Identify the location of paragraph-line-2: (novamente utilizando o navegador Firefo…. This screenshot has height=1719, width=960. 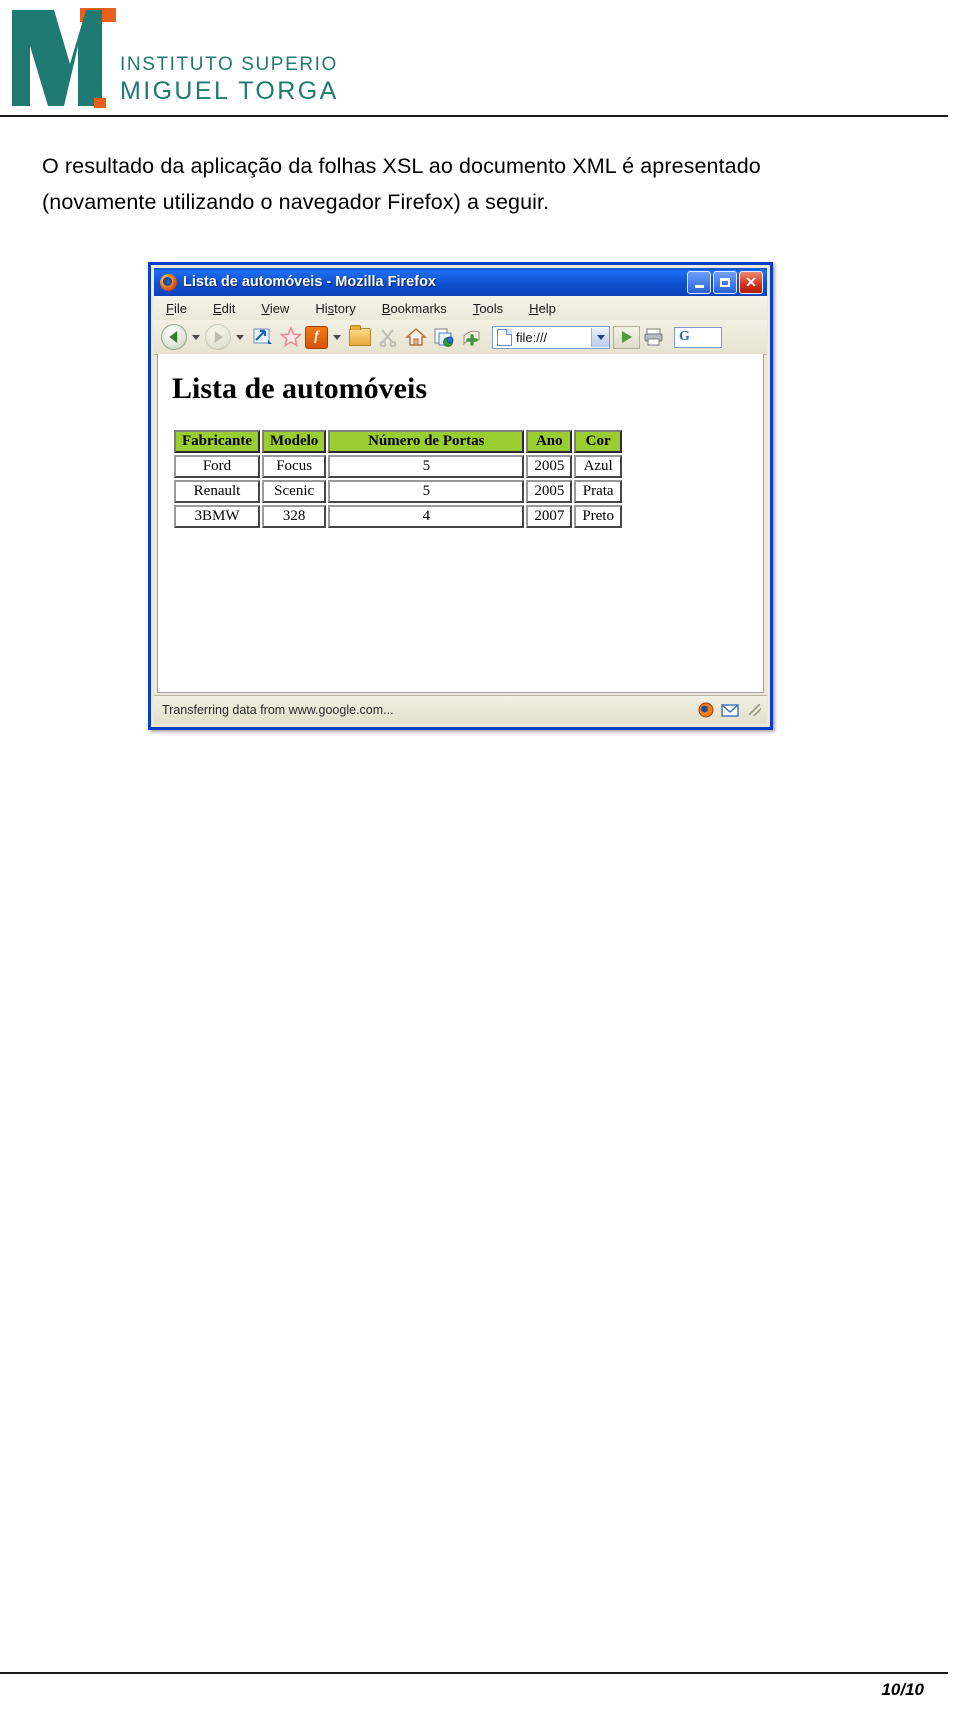
(296, 202).